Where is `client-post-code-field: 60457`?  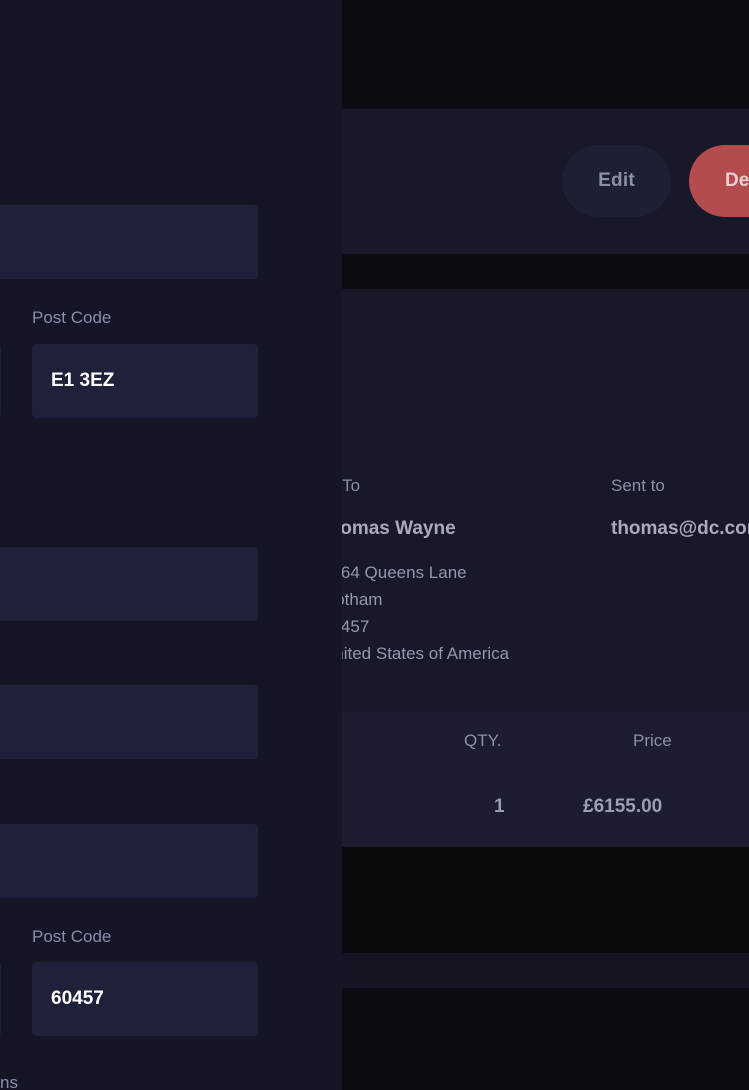 client-post-code-field: 60457 is located at coordinates (145, 999).